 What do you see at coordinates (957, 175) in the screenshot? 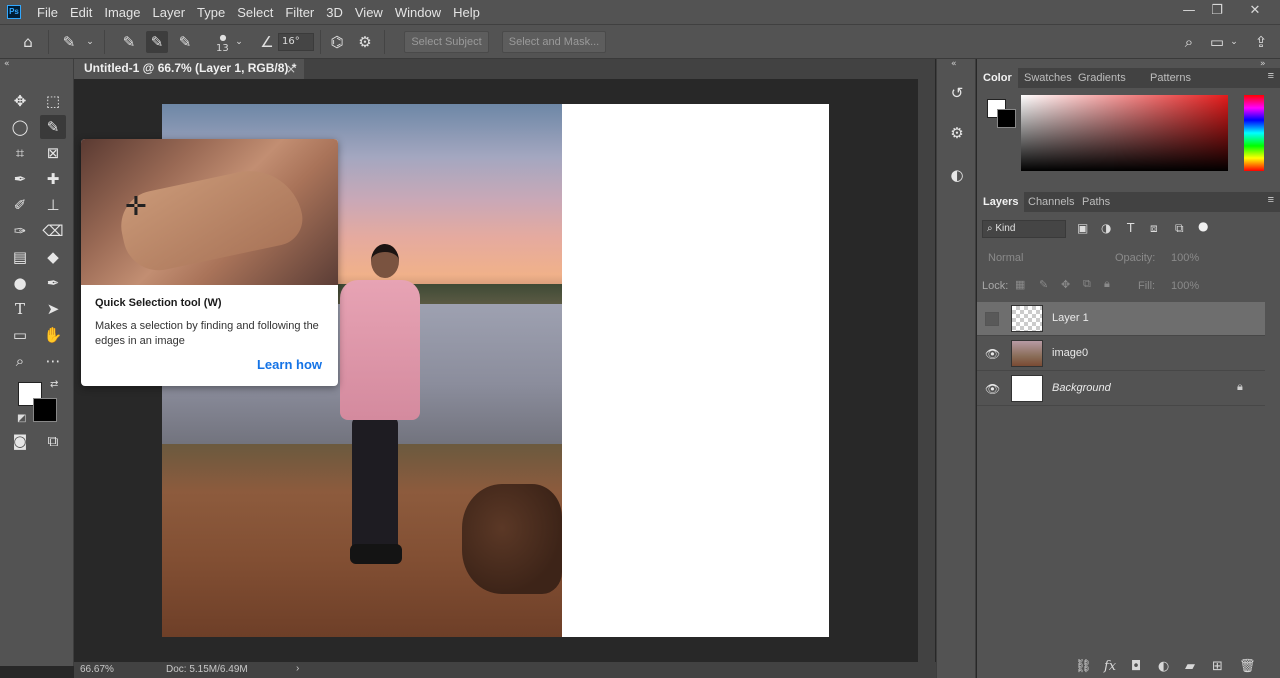
I see `adjustments-panel-icon: ◐` at bounding box center [957, 175].